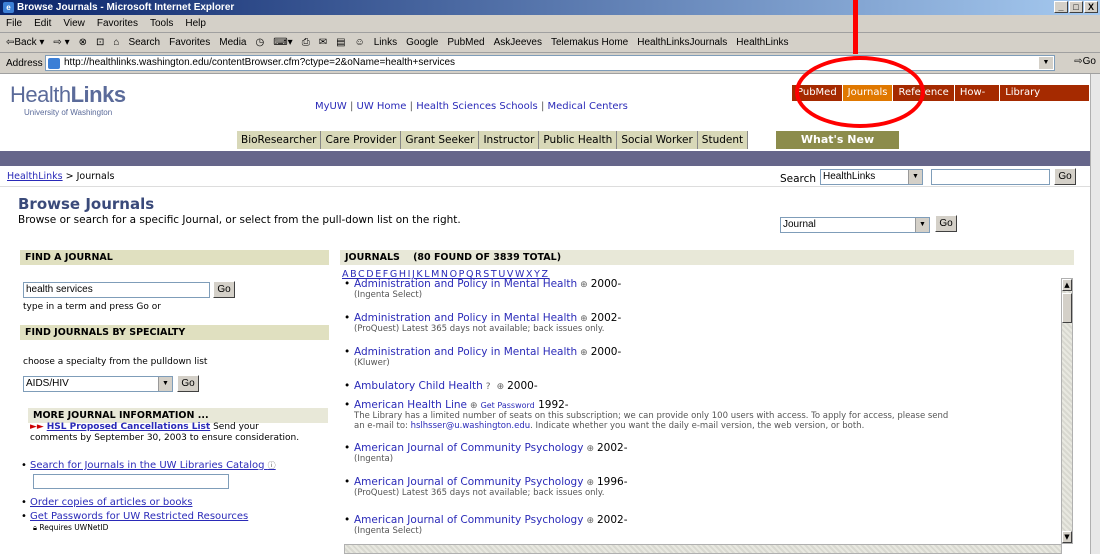 The width and height of the screenshot is (1100, 554). Describe the element at coordinates (762, 42) in the screenshot. I see `link-healthlinks: HealthLinks` at that location.